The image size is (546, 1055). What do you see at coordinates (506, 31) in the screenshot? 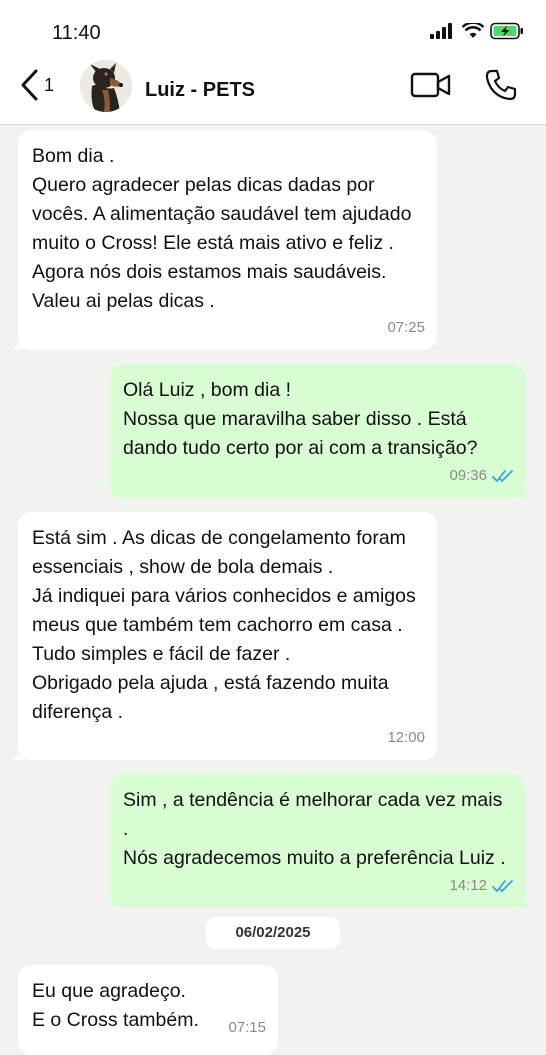
I see `battery-charging-icon` at bounding box center [506, 31].